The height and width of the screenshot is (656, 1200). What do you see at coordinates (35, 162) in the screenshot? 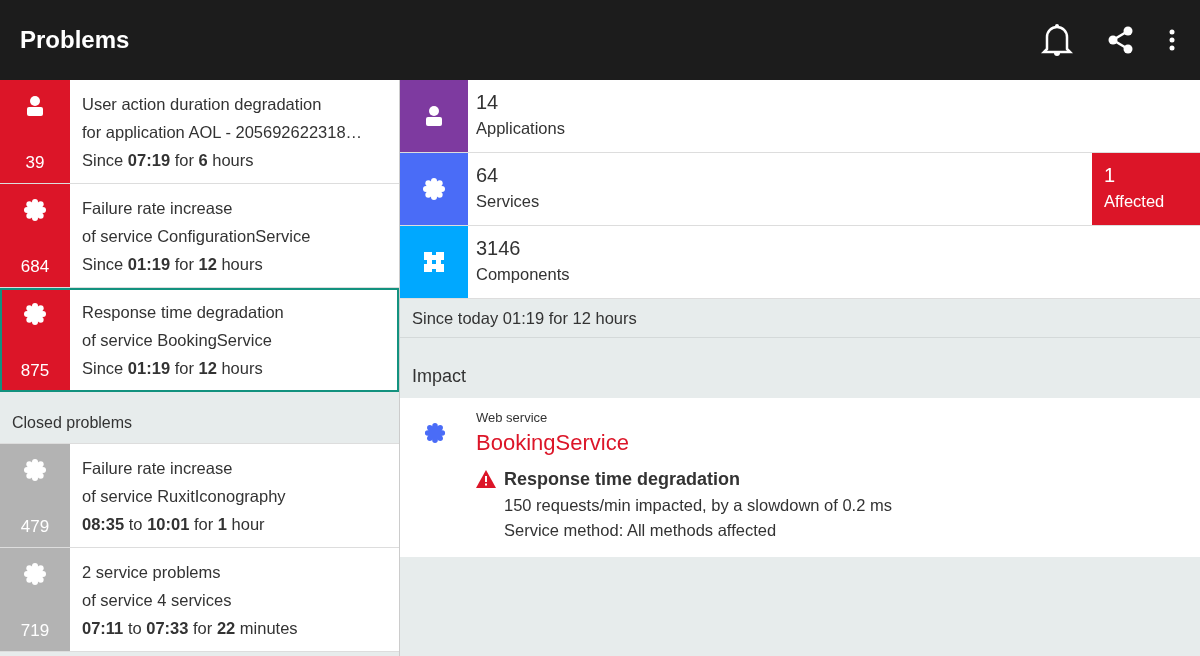
I see `problem-count: 39` at bounding box center [35, 162].